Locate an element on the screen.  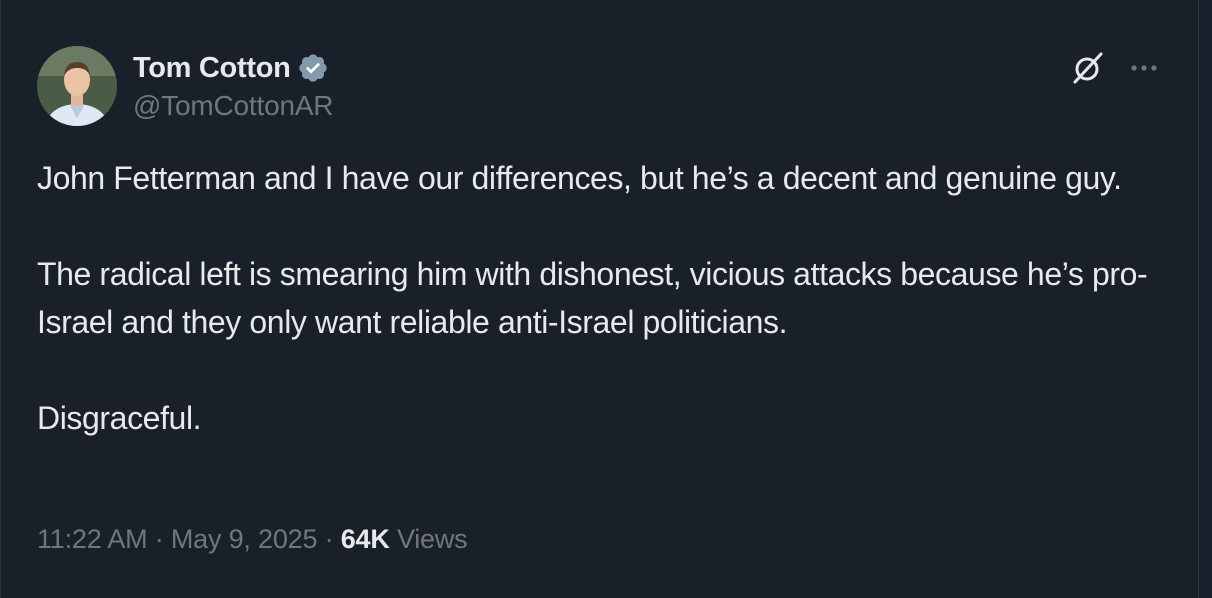
author-display-name: Tom Cotton is located at coordinates (212, 68).